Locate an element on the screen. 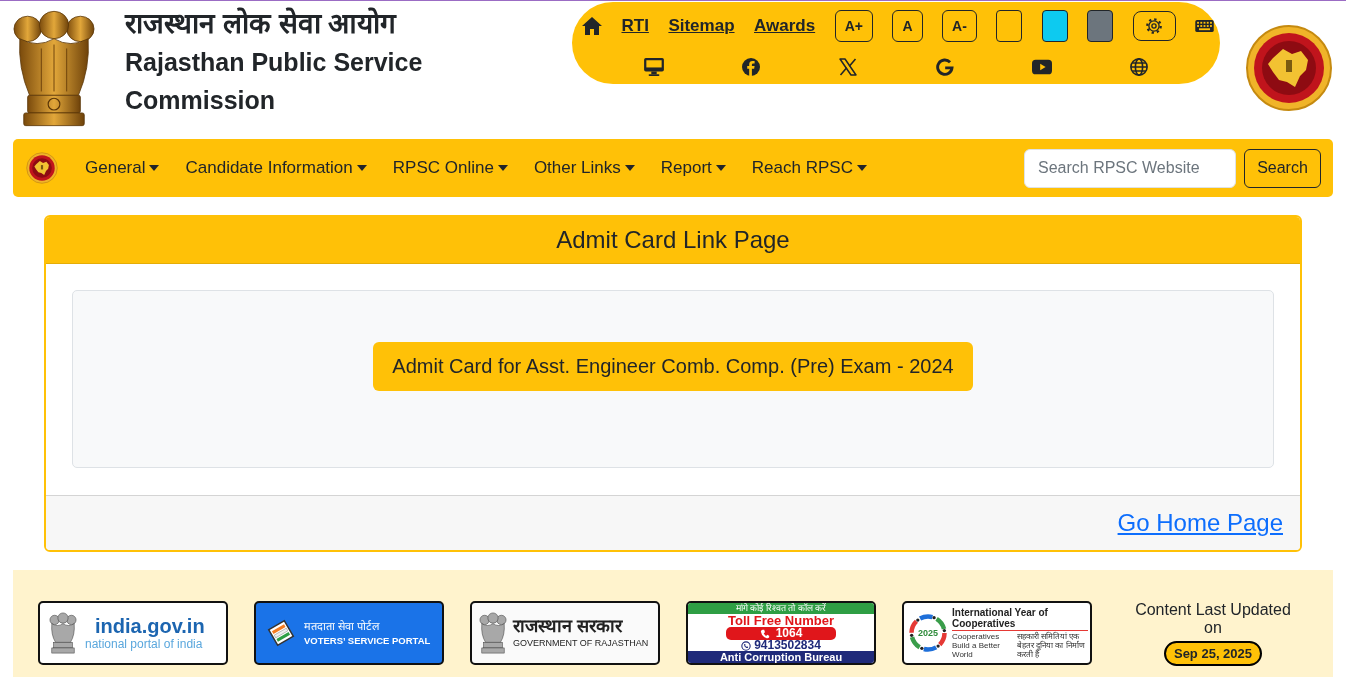 The image size is (1346, 677). voters-portal-banner: मतदाता सेवा पोर्टल VOTERS’ SERVICE PORTAL is located at coordinates (349, 633).